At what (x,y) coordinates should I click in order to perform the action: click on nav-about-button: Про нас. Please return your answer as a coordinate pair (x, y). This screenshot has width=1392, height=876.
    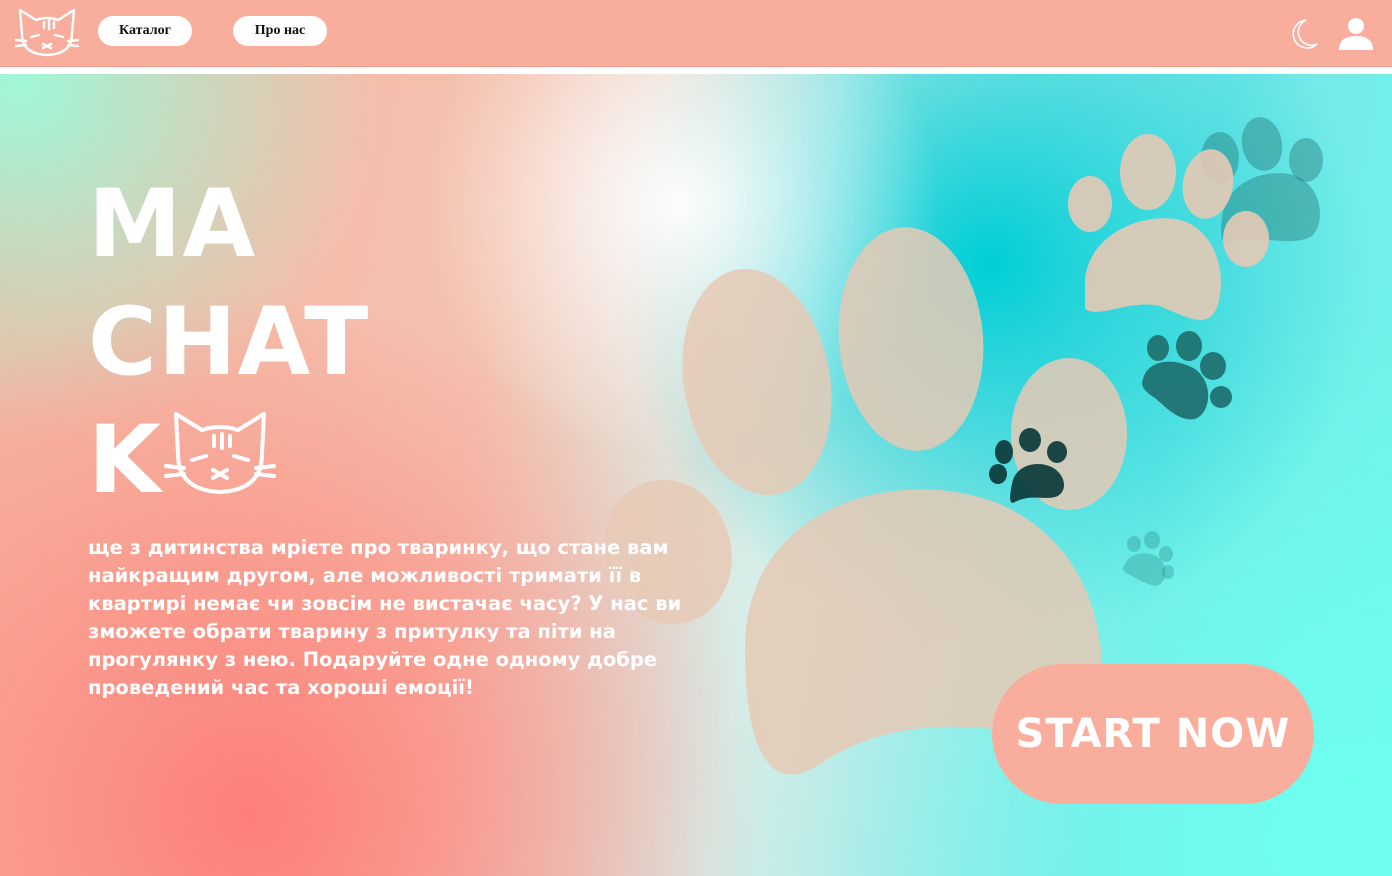
    Looking at the image, I should click on (280, 31).